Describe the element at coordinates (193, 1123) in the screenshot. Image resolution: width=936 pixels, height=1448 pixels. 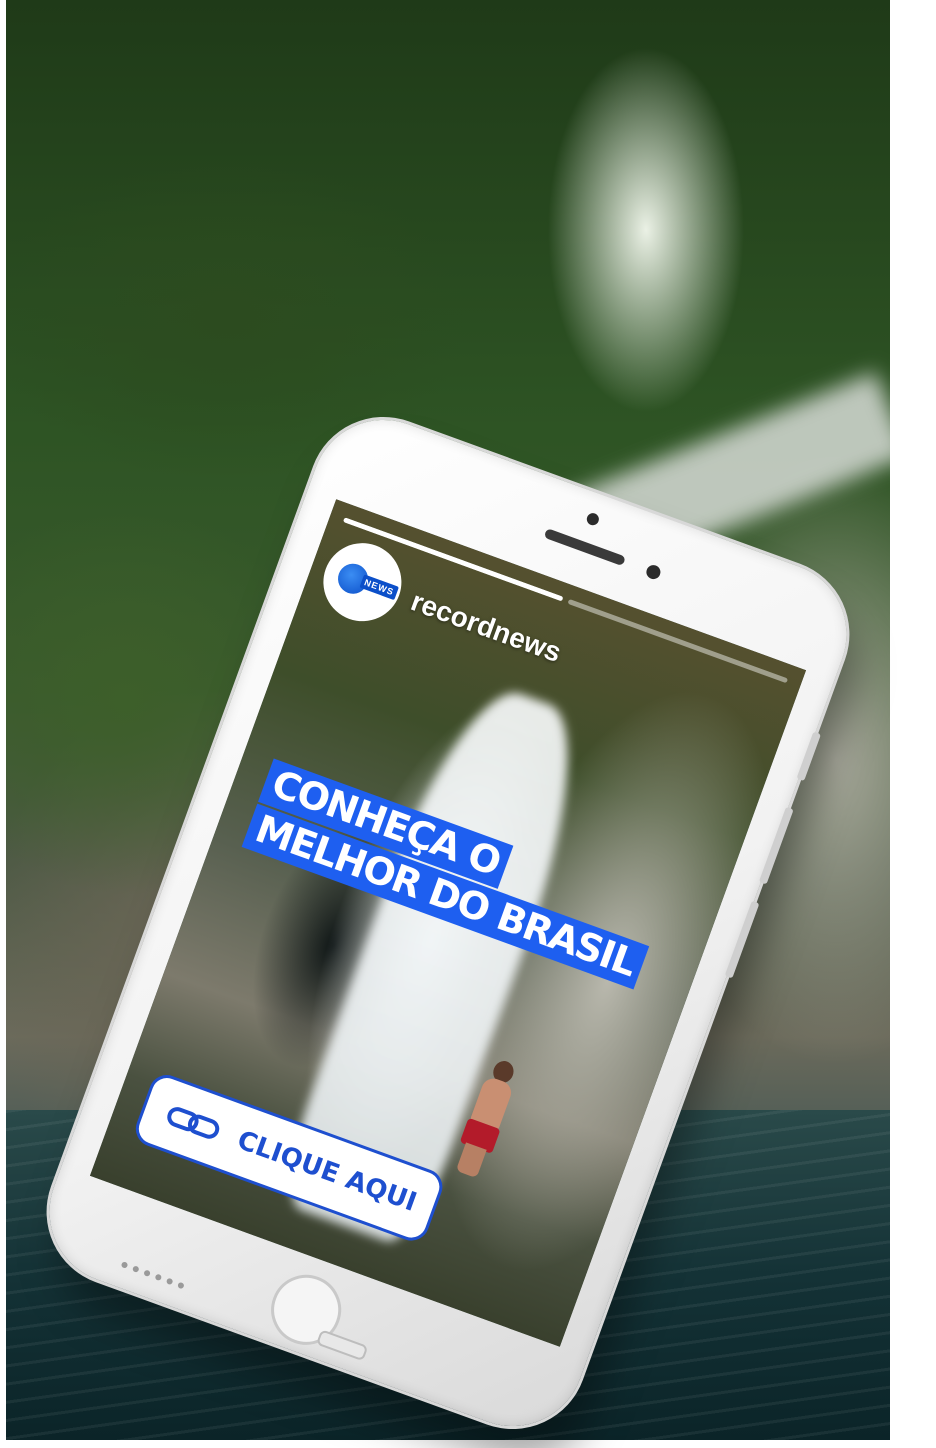
I see `link-icon` at that location.